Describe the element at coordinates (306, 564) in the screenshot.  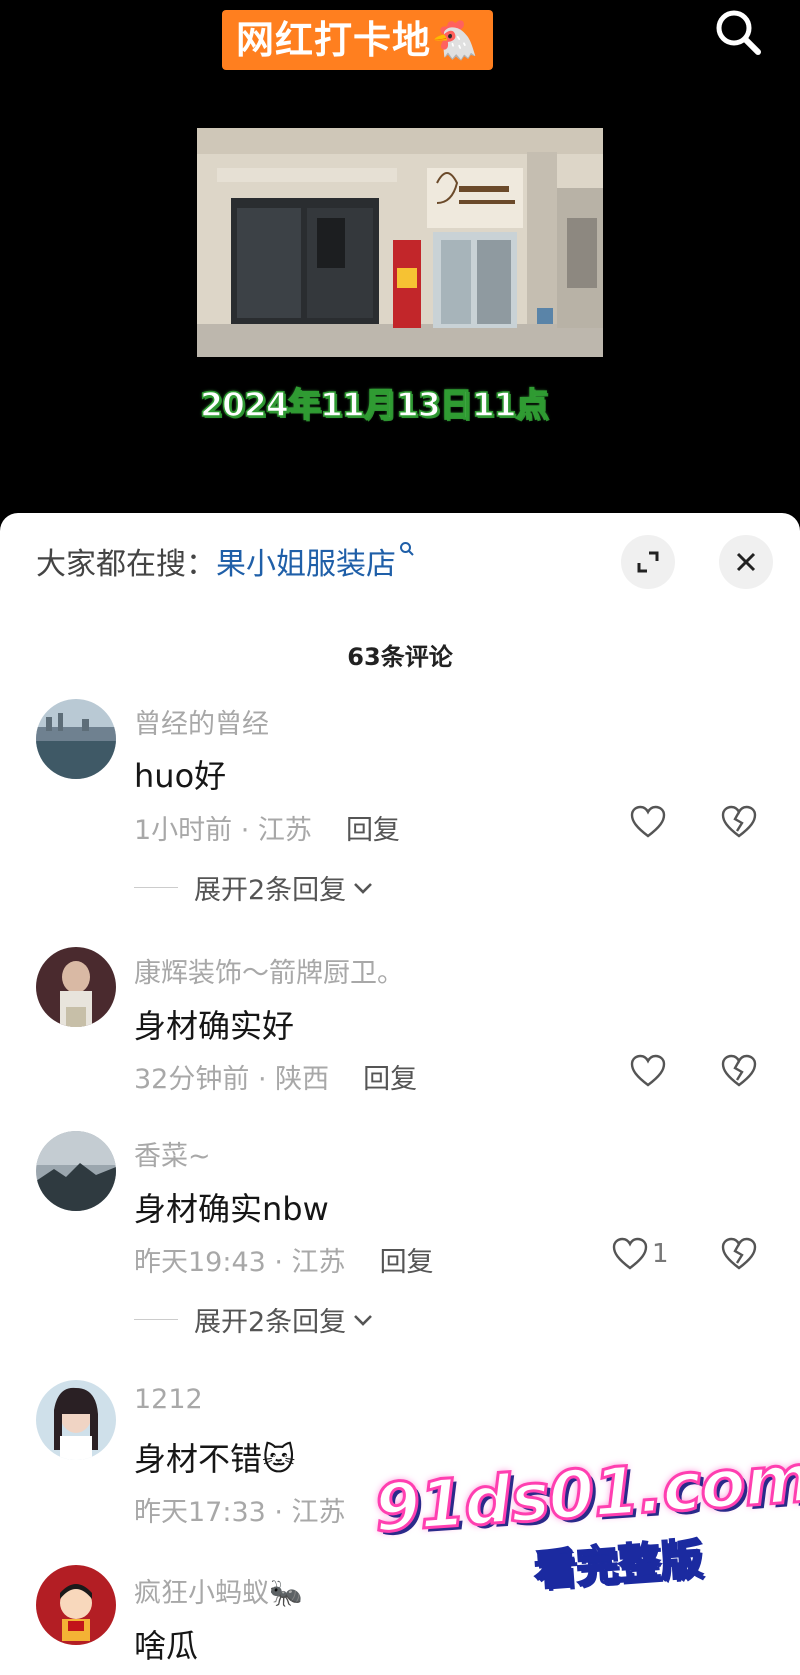
I see `trending-search-term: 果小姐服装店` at that location.